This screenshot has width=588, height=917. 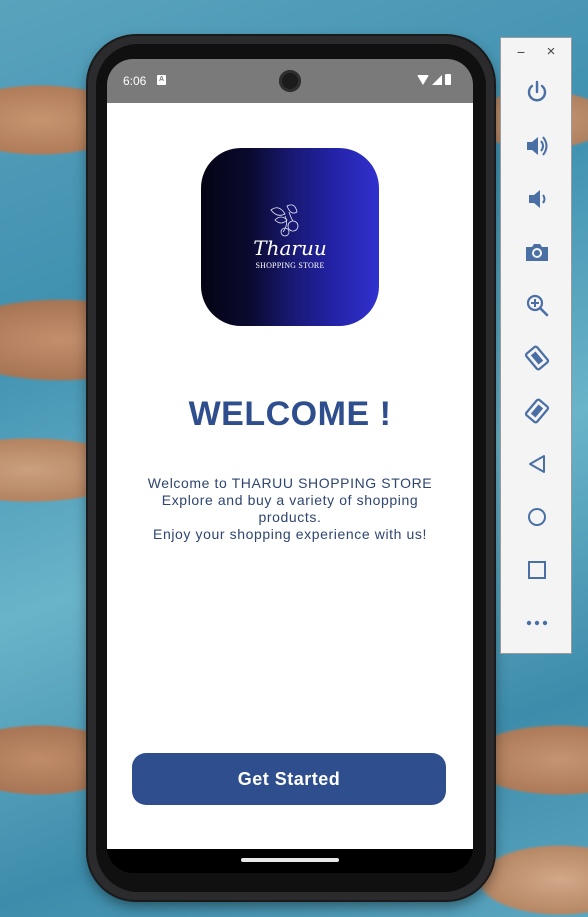 I want to click on power-icon, so click(x=537, y=92).